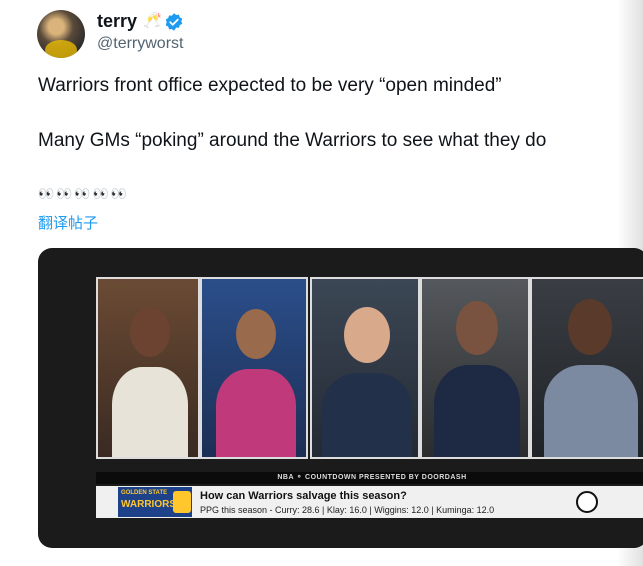 The image size is (643, 566). Describe the element at coordinates (148, 504) in the screenshot. I see `team-name-label: WARRIORS` at that location.